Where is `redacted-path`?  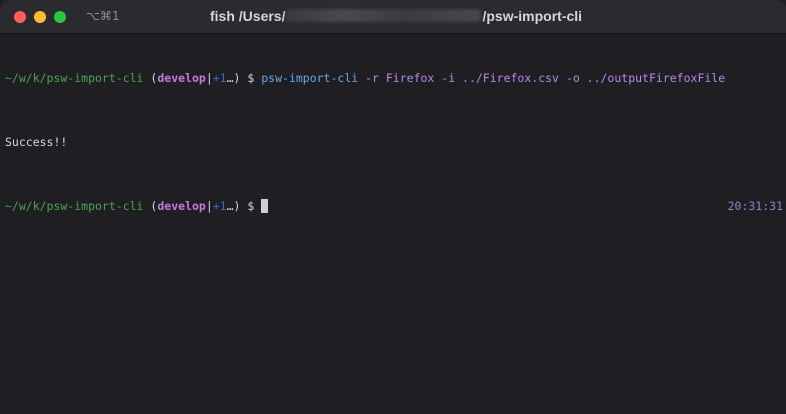
redacted-path is located at coordinates (384, 15).